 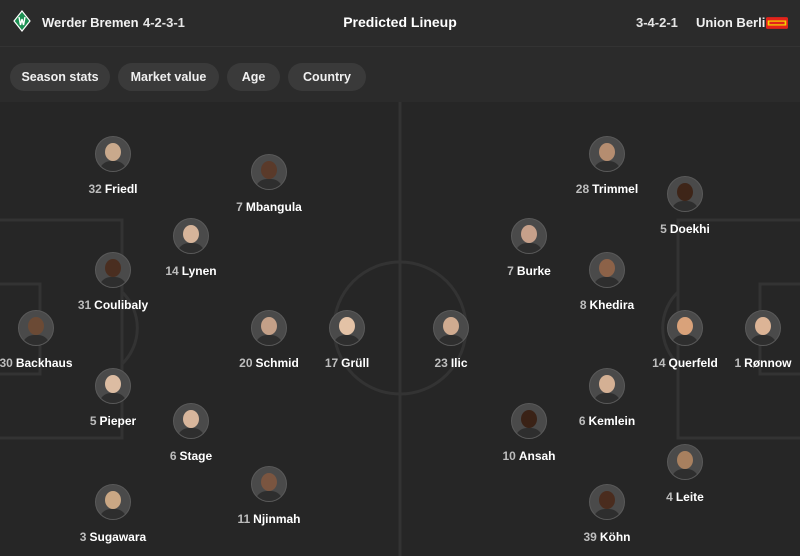 I want to click on player-name: Leite, so click(x=689, y=497).